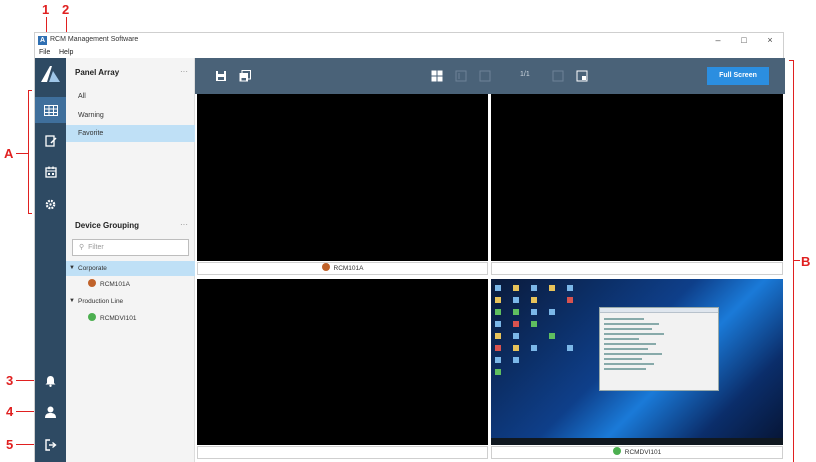  I want to click on video-panel-1-label: RCM101A, so click(342, 268).